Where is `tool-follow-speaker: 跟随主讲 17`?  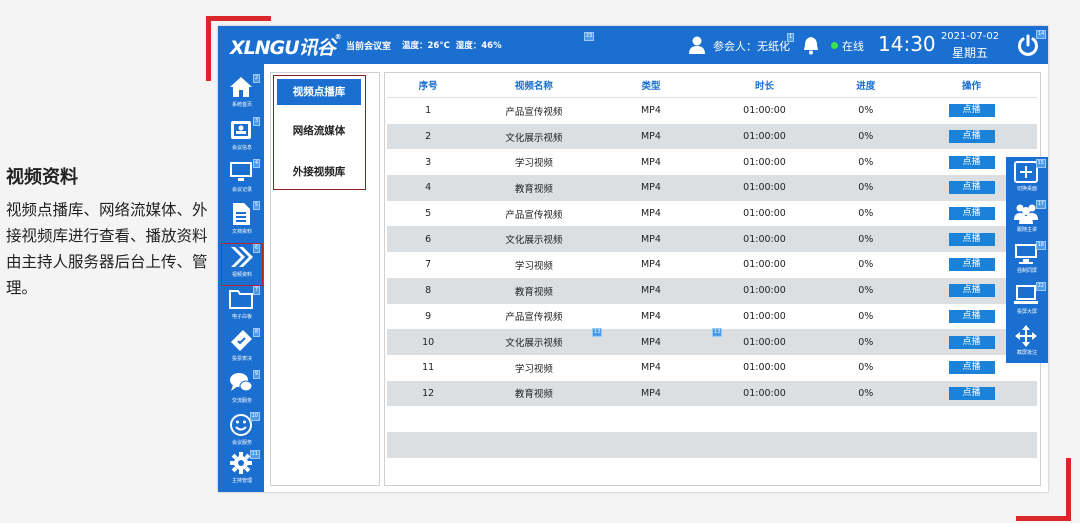 tool-follow-speaker: 跟随主讲 17 is located at coordinates (1027, 218).